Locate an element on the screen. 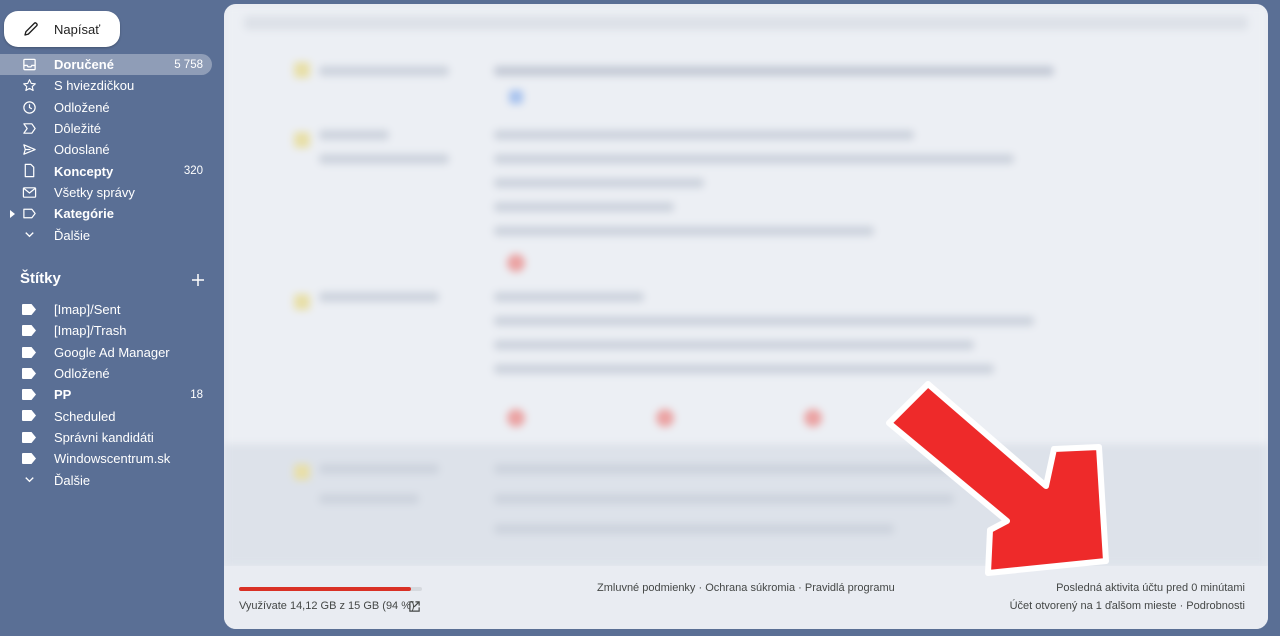 The height and width of the screenshot is (636, 1280). label-item-google-ad-manager: Google Ad Manager is located at coordinates (106, 352).